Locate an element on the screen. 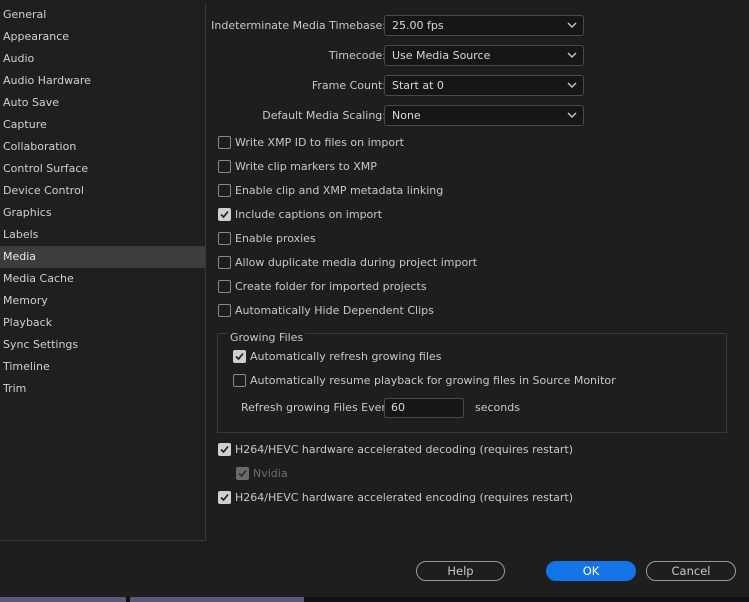  auto-refresh-checkbox is located at coordinates (239, 356).